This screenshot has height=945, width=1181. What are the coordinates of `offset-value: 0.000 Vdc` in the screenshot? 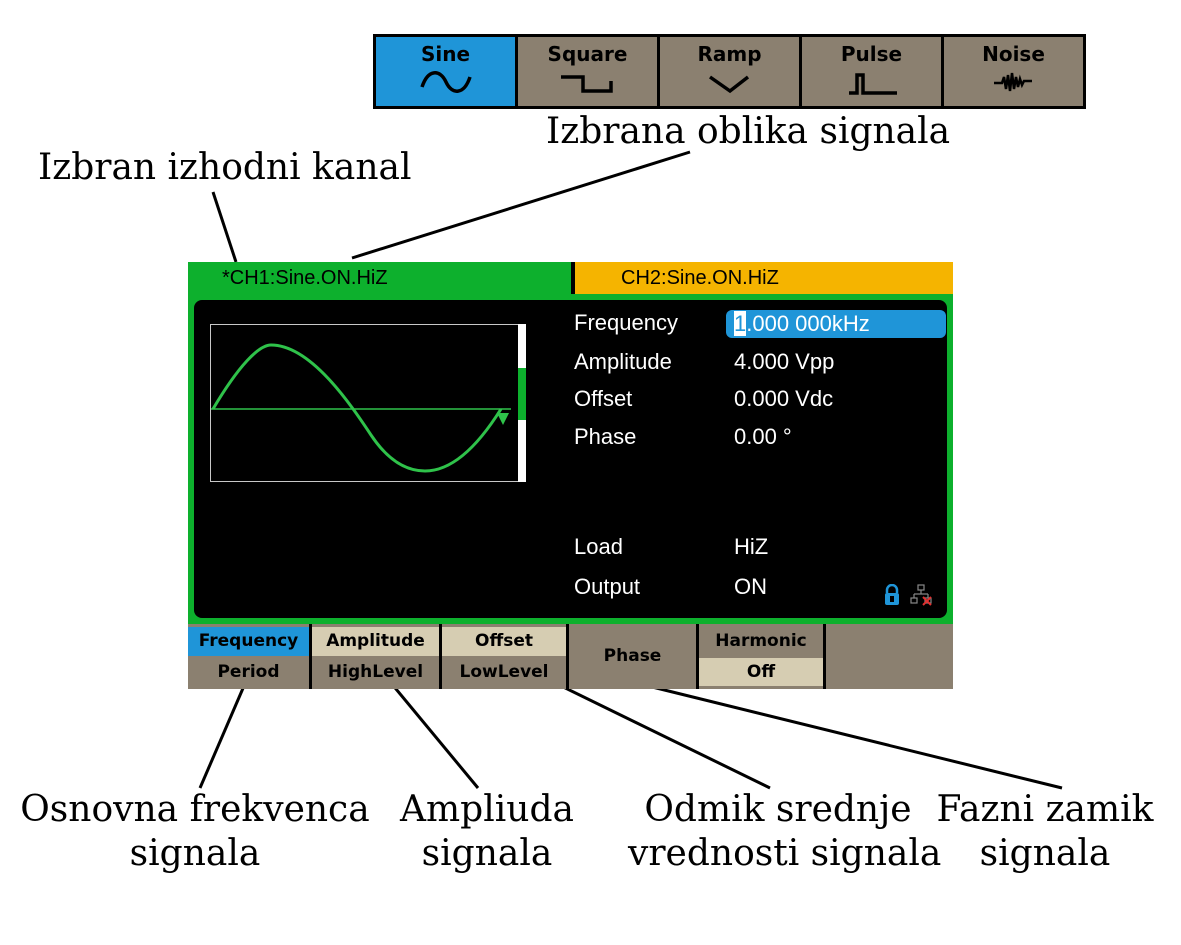 It's located at (783, 399).